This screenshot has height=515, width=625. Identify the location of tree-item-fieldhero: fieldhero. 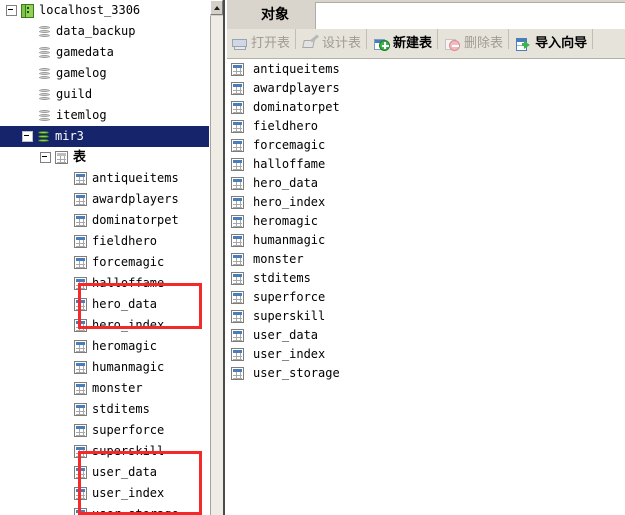
(104, 241).